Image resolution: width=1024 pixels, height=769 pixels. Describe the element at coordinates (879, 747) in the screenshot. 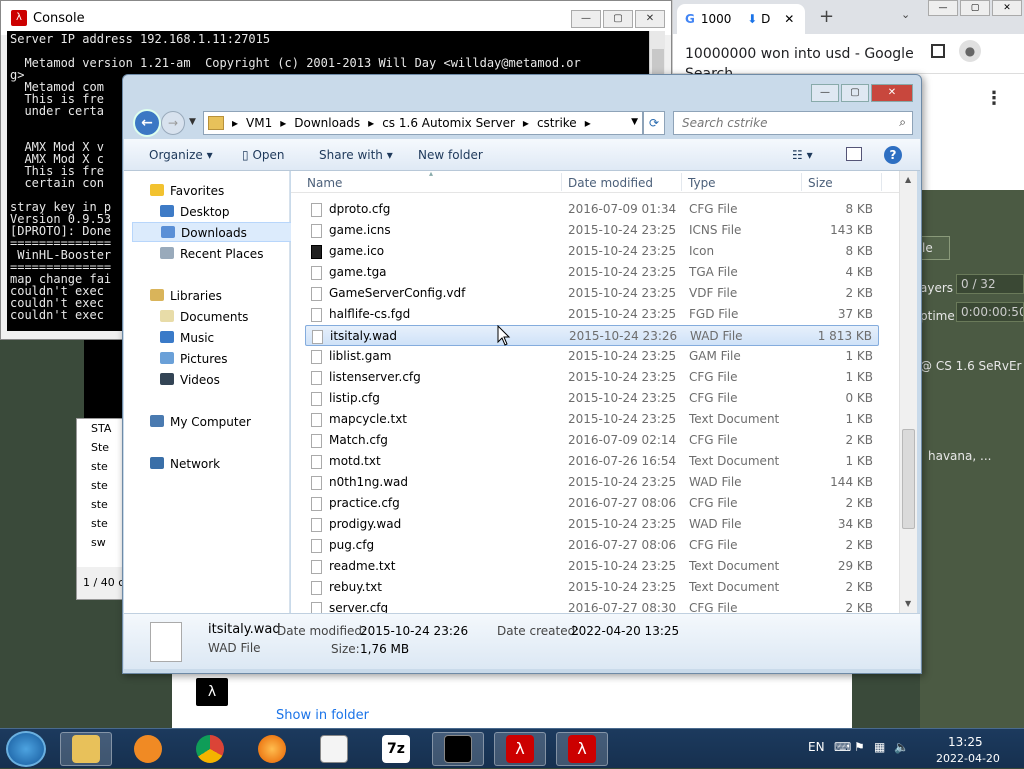

I see `network-icon: ▦` at that location.